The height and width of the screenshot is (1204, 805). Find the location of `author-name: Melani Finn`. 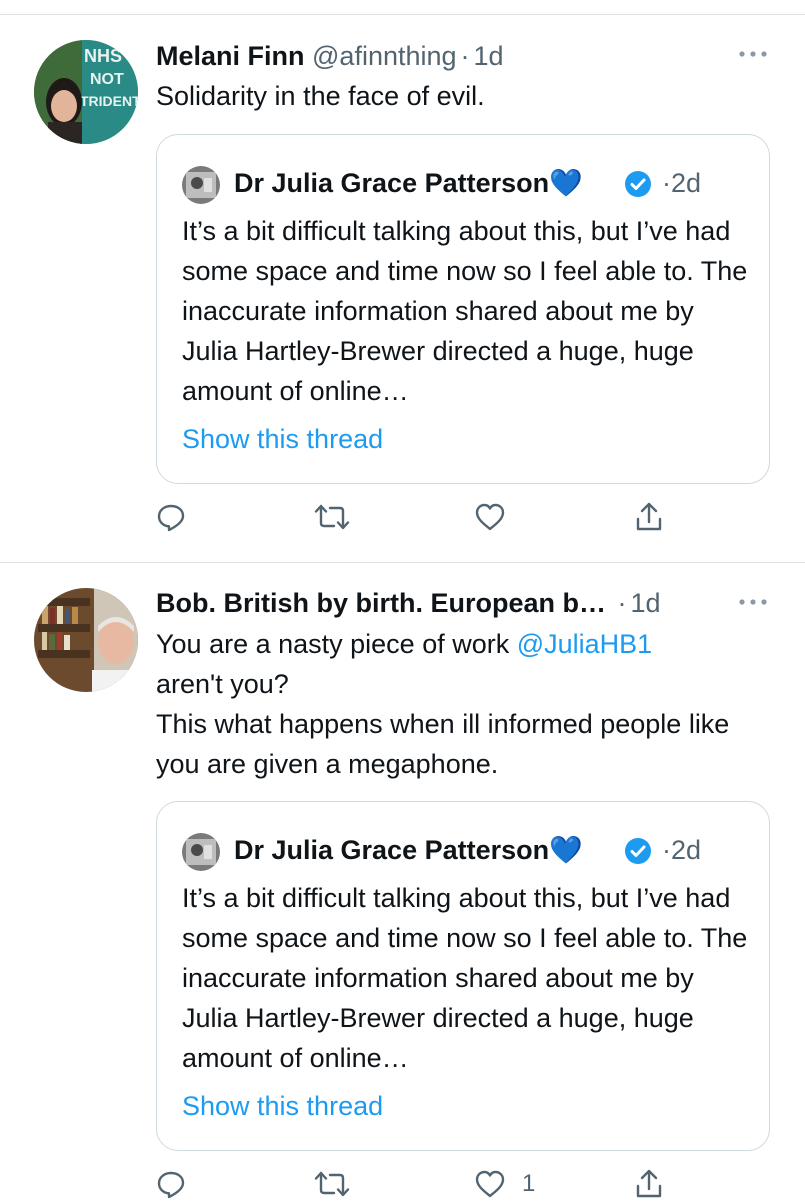

author-name: Melani Finn is located at coordinates (230, 56).